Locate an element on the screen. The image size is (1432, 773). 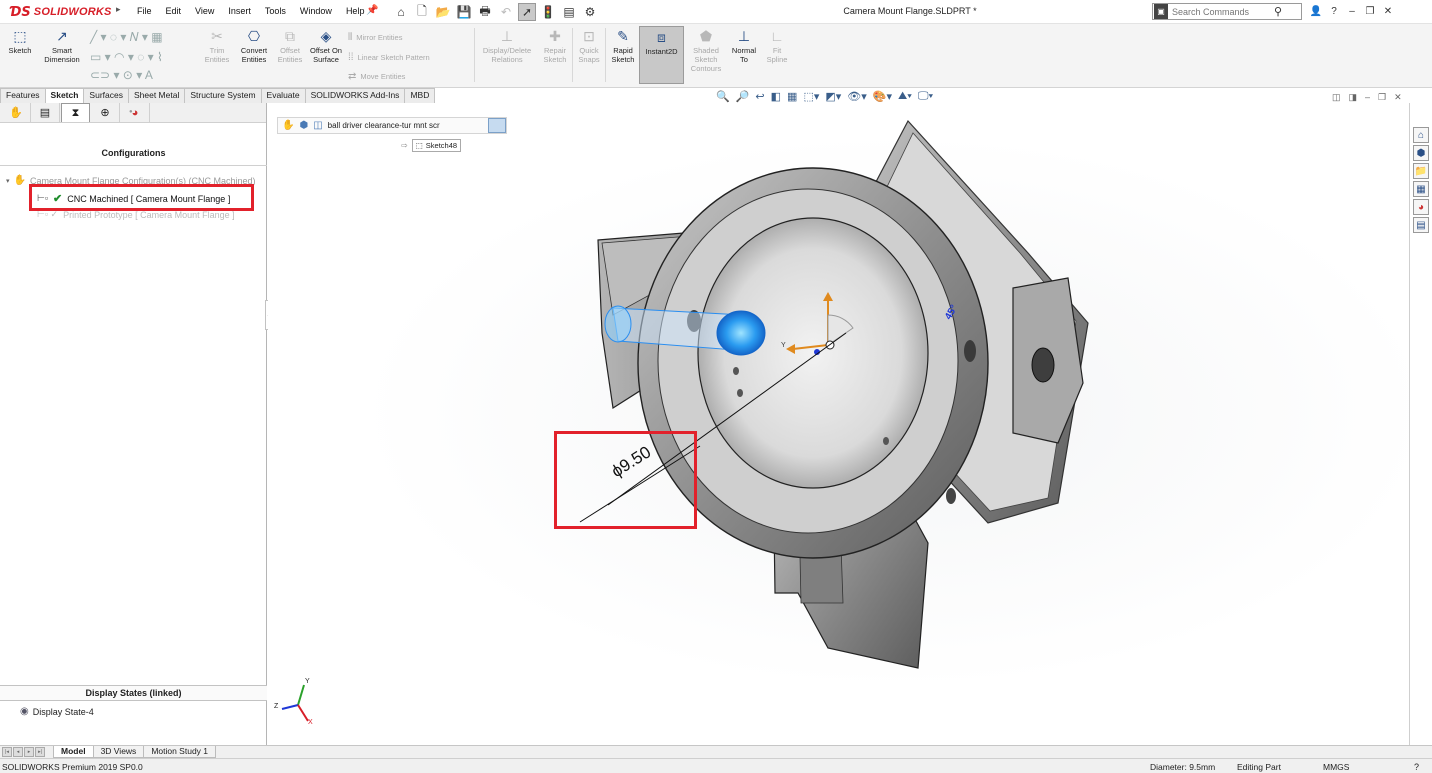
solidworks-logo: ƊS SOLIDWORKS is located at coordinates (61, 12).